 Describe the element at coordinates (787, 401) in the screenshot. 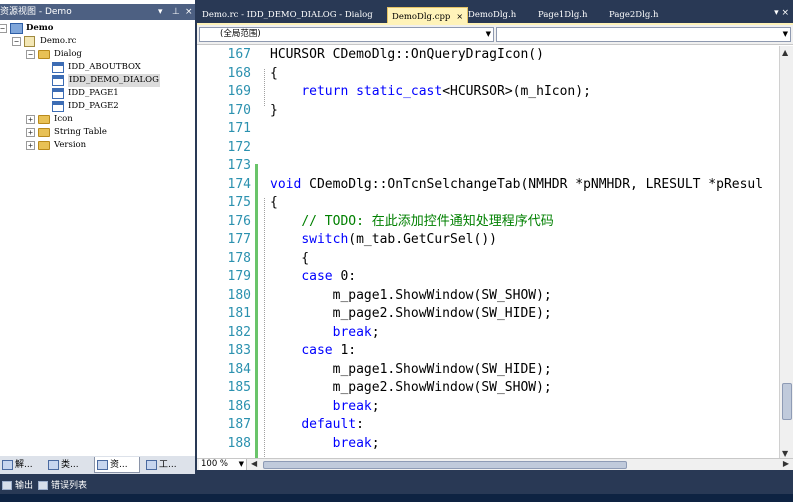

I see `vertical-scroll-thumb` at that location.